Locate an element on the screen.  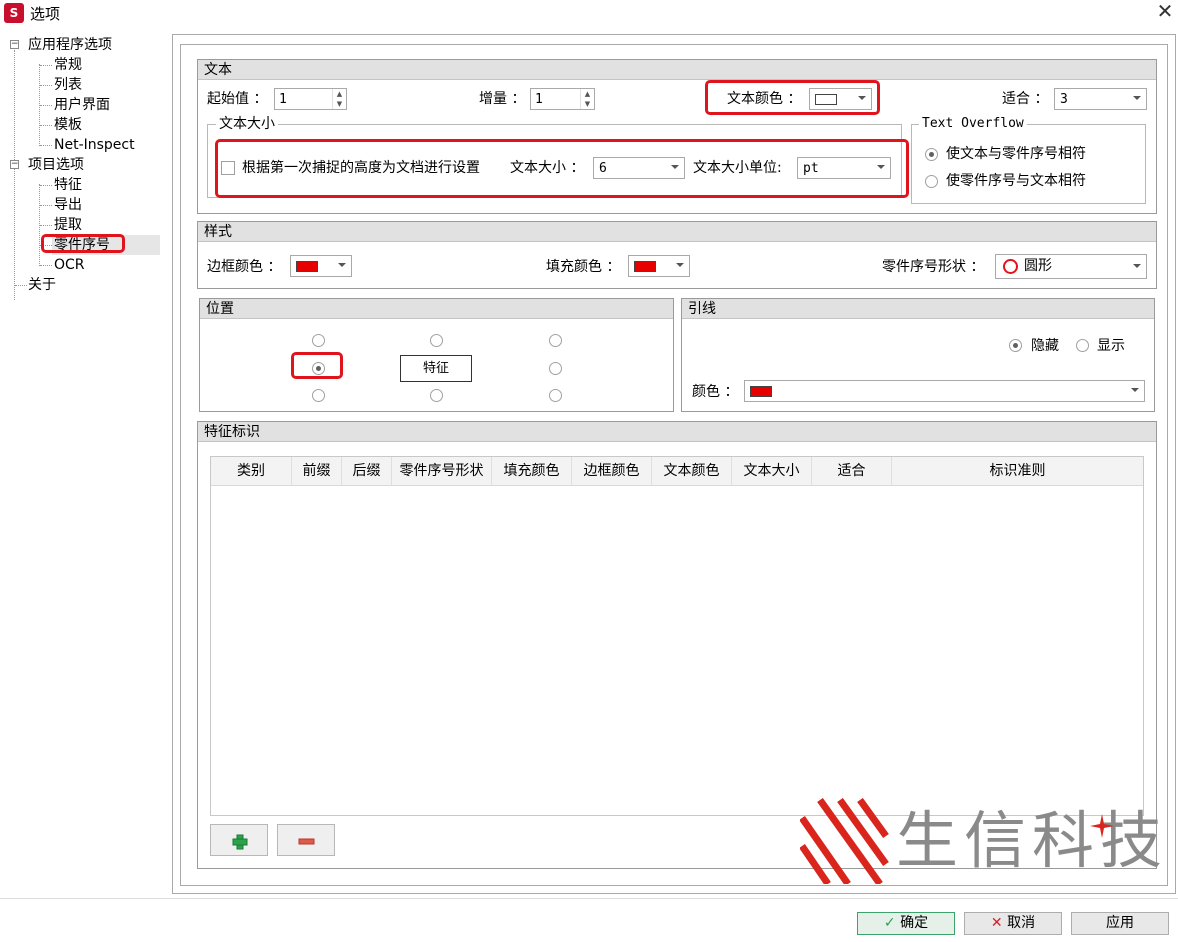
tree-item-general: 常规 is located at coordinates (68, 65).